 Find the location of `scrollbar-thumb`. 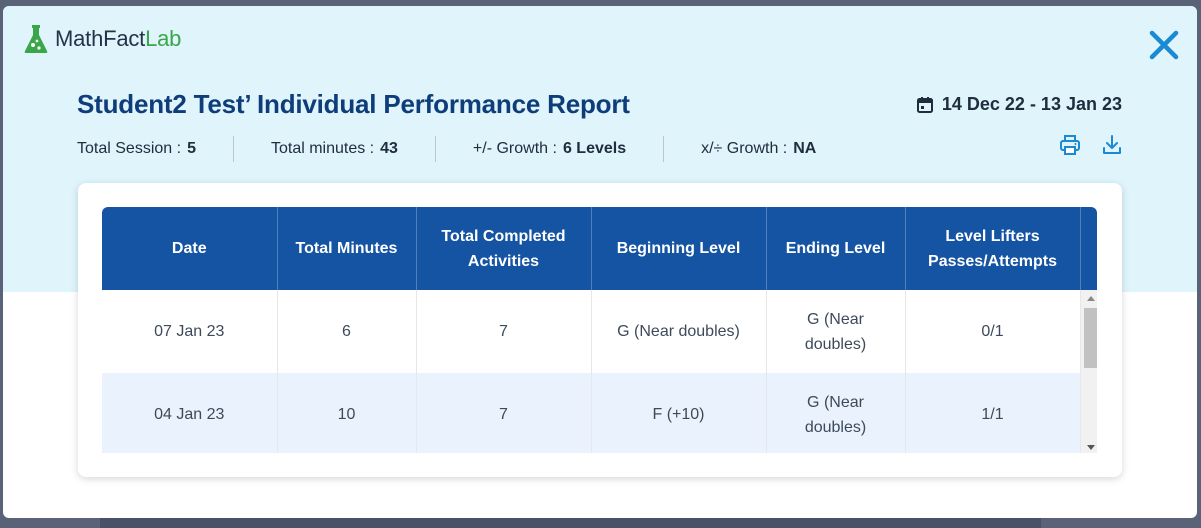

scrollbar-thumb is located at coordinates (1090, 338).